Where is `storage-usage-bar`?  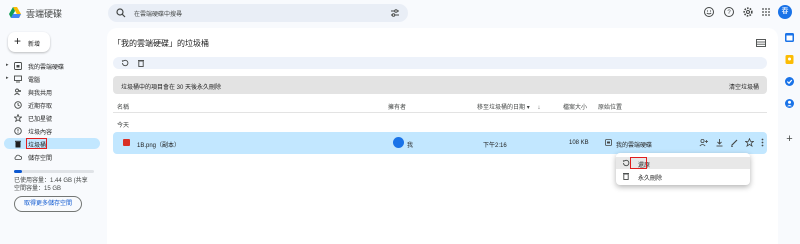 storage-usage-bar is located at coordinates (54, 171).